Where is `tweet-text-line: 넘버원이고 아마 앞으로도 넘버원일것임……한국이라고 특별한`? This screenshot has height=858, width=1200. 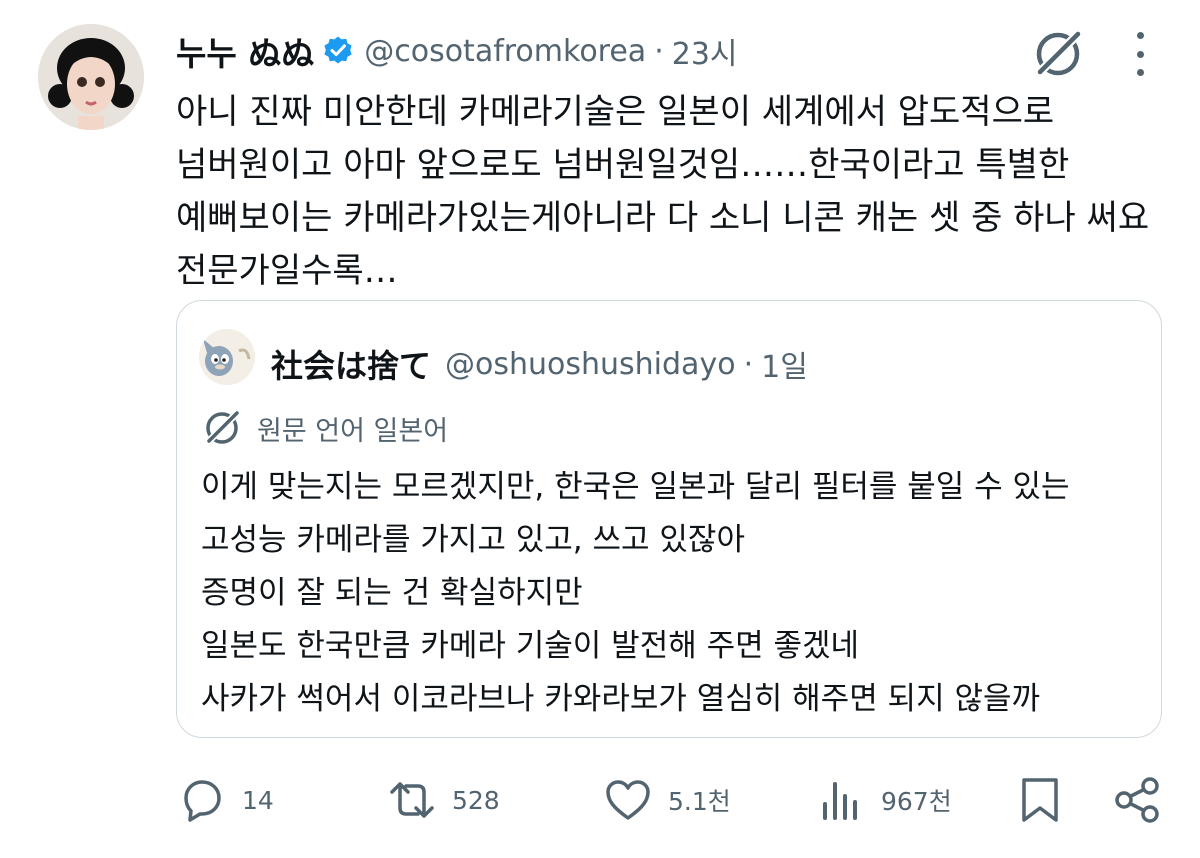
tweet-text-line: 넘버원이고 아마 앞으로도 넘버원일것임……한국이라고 특별한 is located at coordinates (623, 165).